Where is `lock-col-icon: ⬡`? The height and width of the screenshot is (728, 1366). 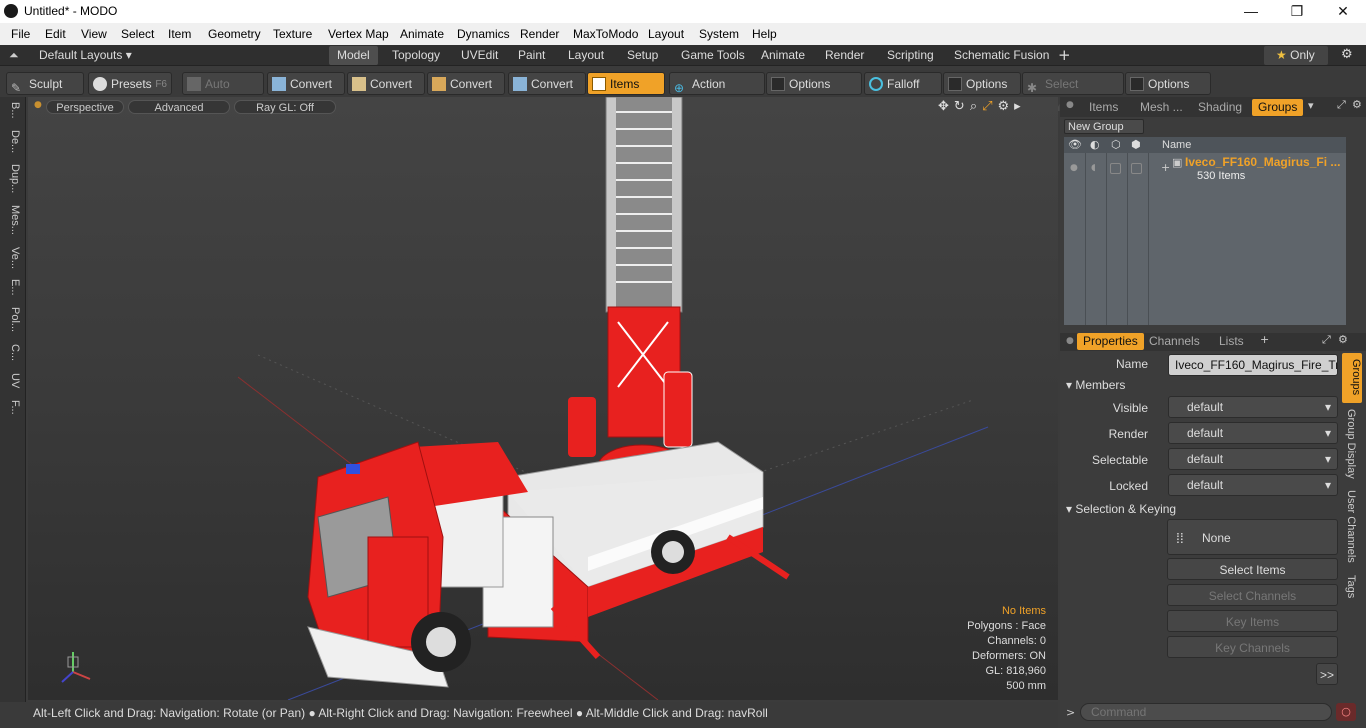
lock-col-icon: ⬡ is located at coordinates (1116, 144).